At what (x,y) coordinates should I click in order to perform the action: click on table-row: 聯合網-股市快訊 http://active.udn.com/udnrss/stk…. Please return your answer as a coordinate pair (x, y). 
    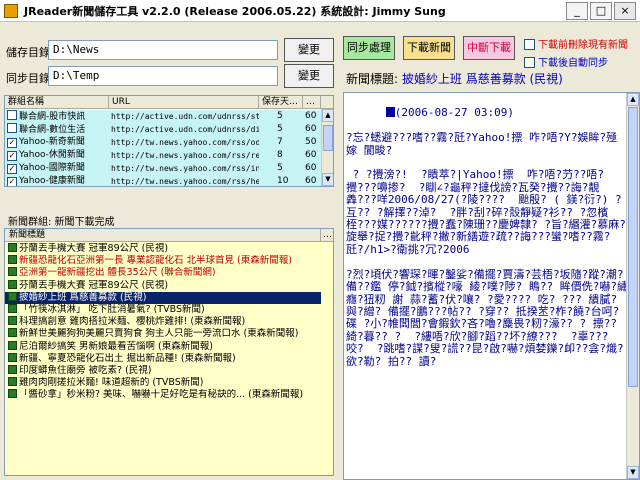
    Looking at the image, I should click on (163, 116).